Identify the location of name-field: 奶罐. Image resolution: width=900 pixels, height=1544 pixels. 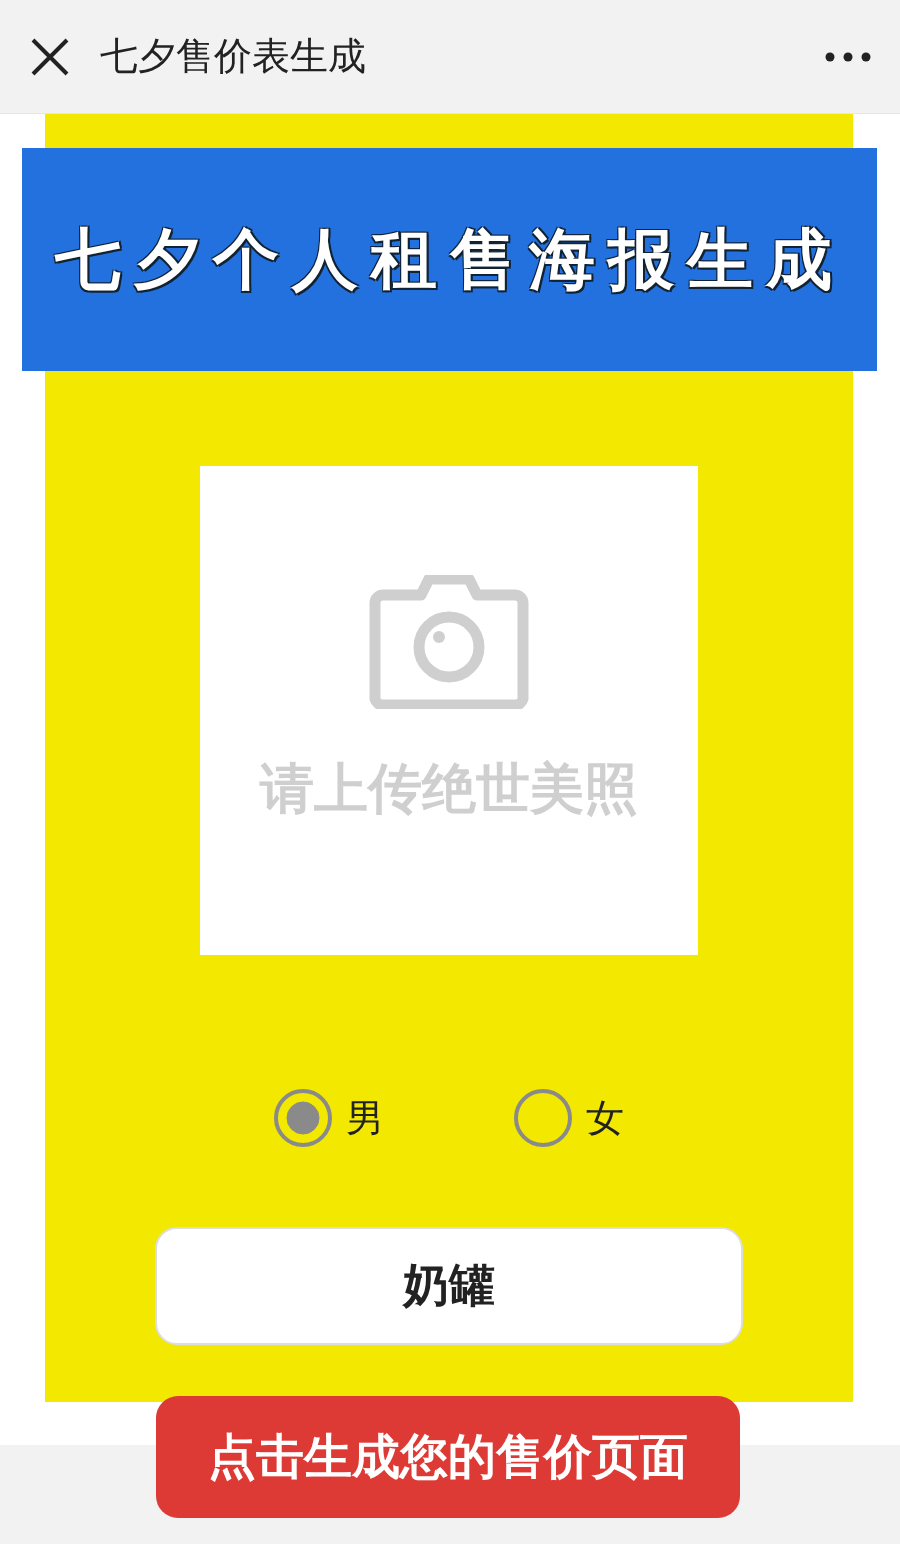
(449, 1286).